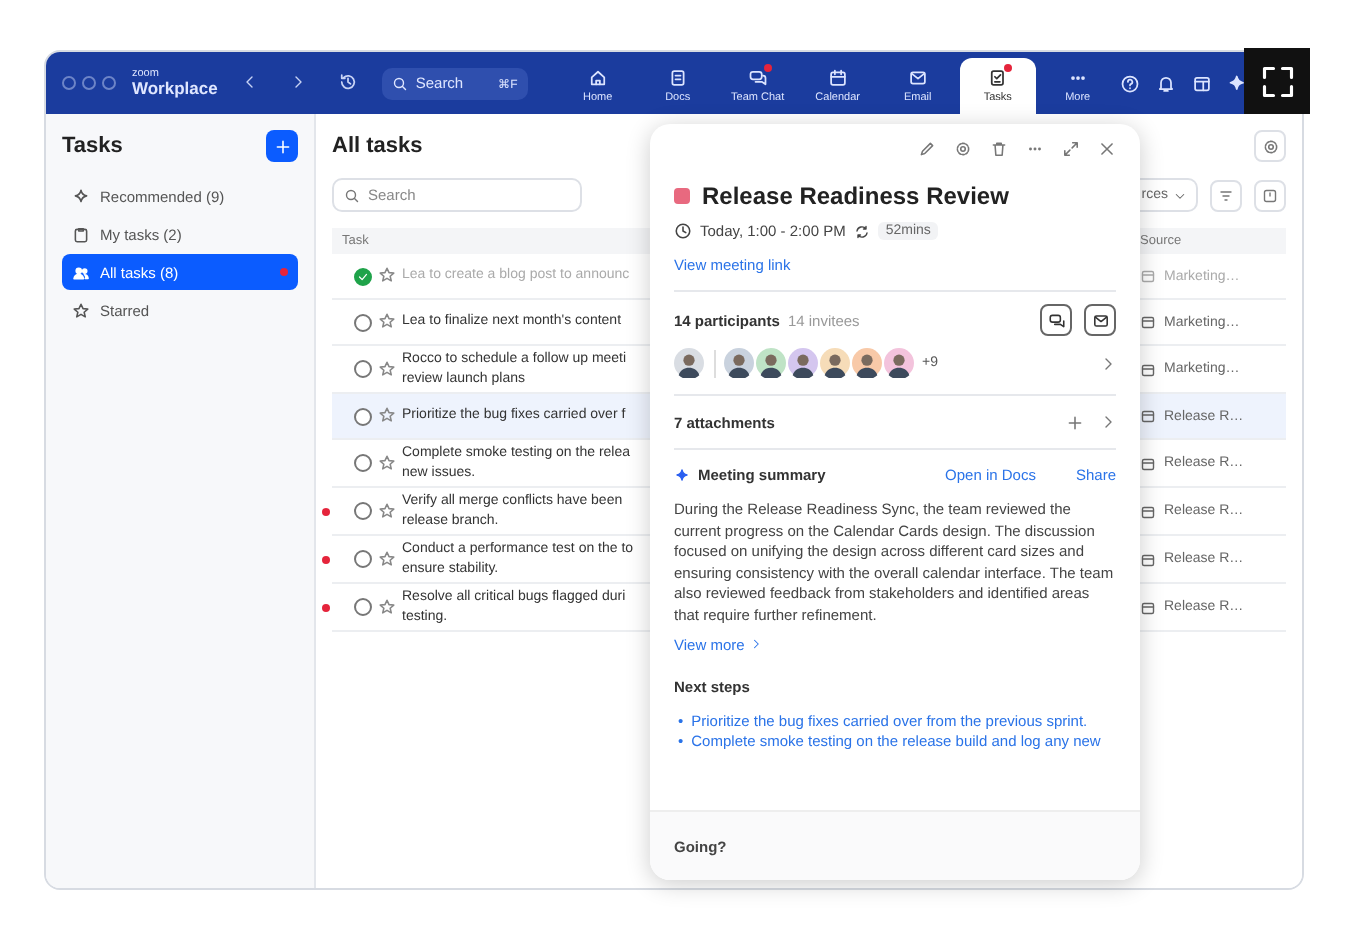 This screenshot has height=934, width=1360. What do you see at coordinates (92, 146) in the screenshot?
I see `sidebar-title: Tasks` at bounding box center [92, 146].